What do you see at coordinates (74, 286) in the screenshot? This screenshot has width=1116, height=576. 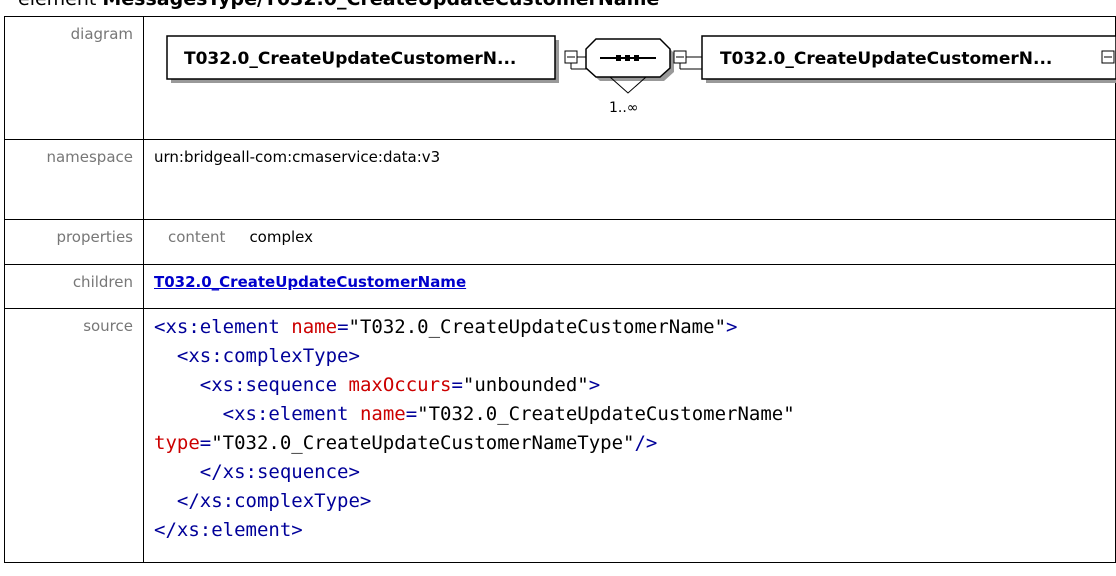 I see `row-label-children: children` at bounding box center [74, 286].